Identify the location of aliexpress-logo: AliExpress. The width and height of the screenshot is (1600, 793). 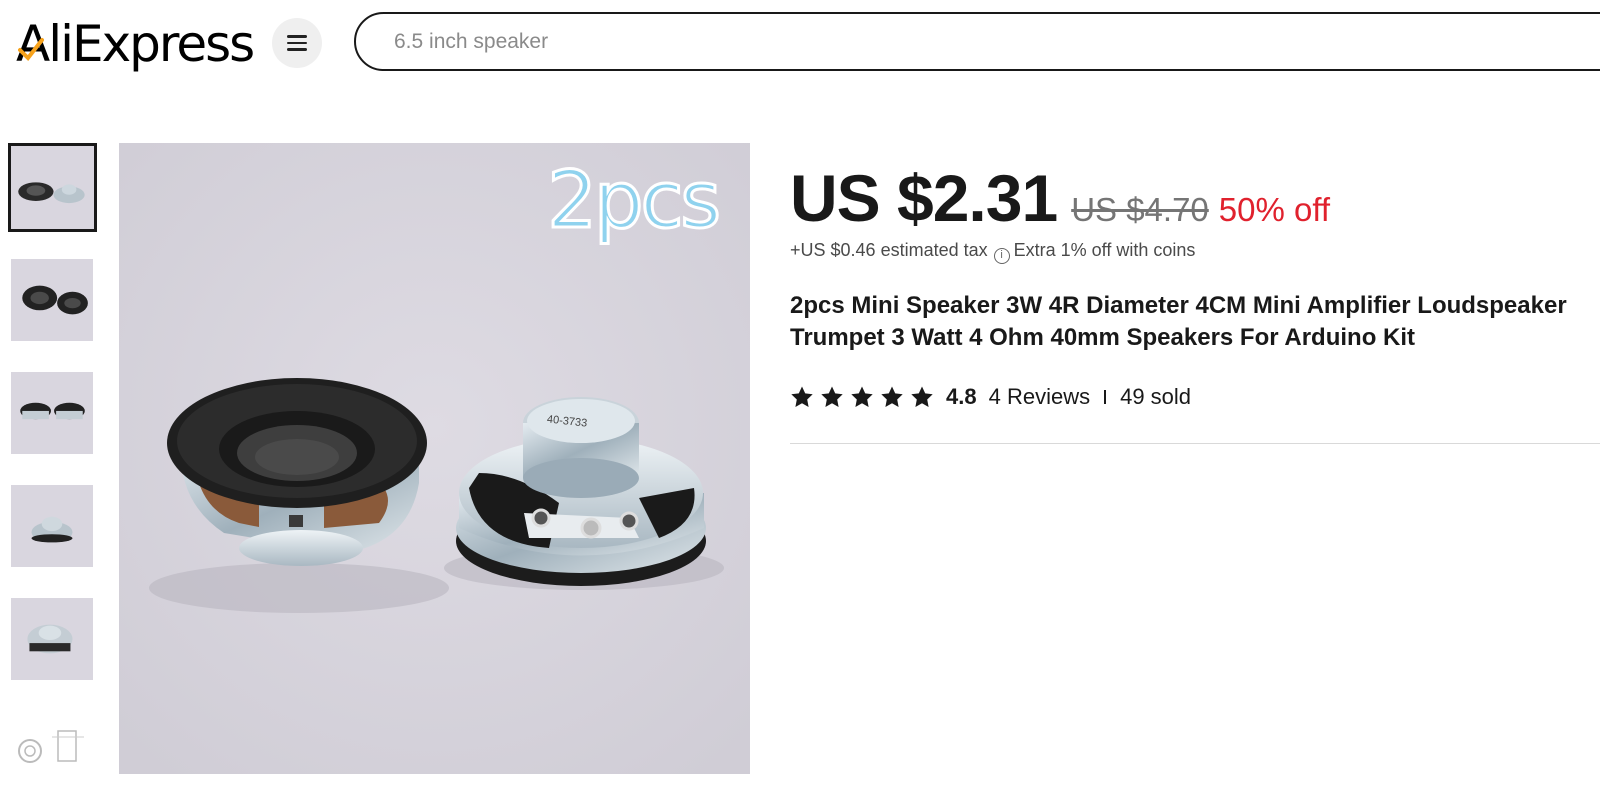
(135, 44).